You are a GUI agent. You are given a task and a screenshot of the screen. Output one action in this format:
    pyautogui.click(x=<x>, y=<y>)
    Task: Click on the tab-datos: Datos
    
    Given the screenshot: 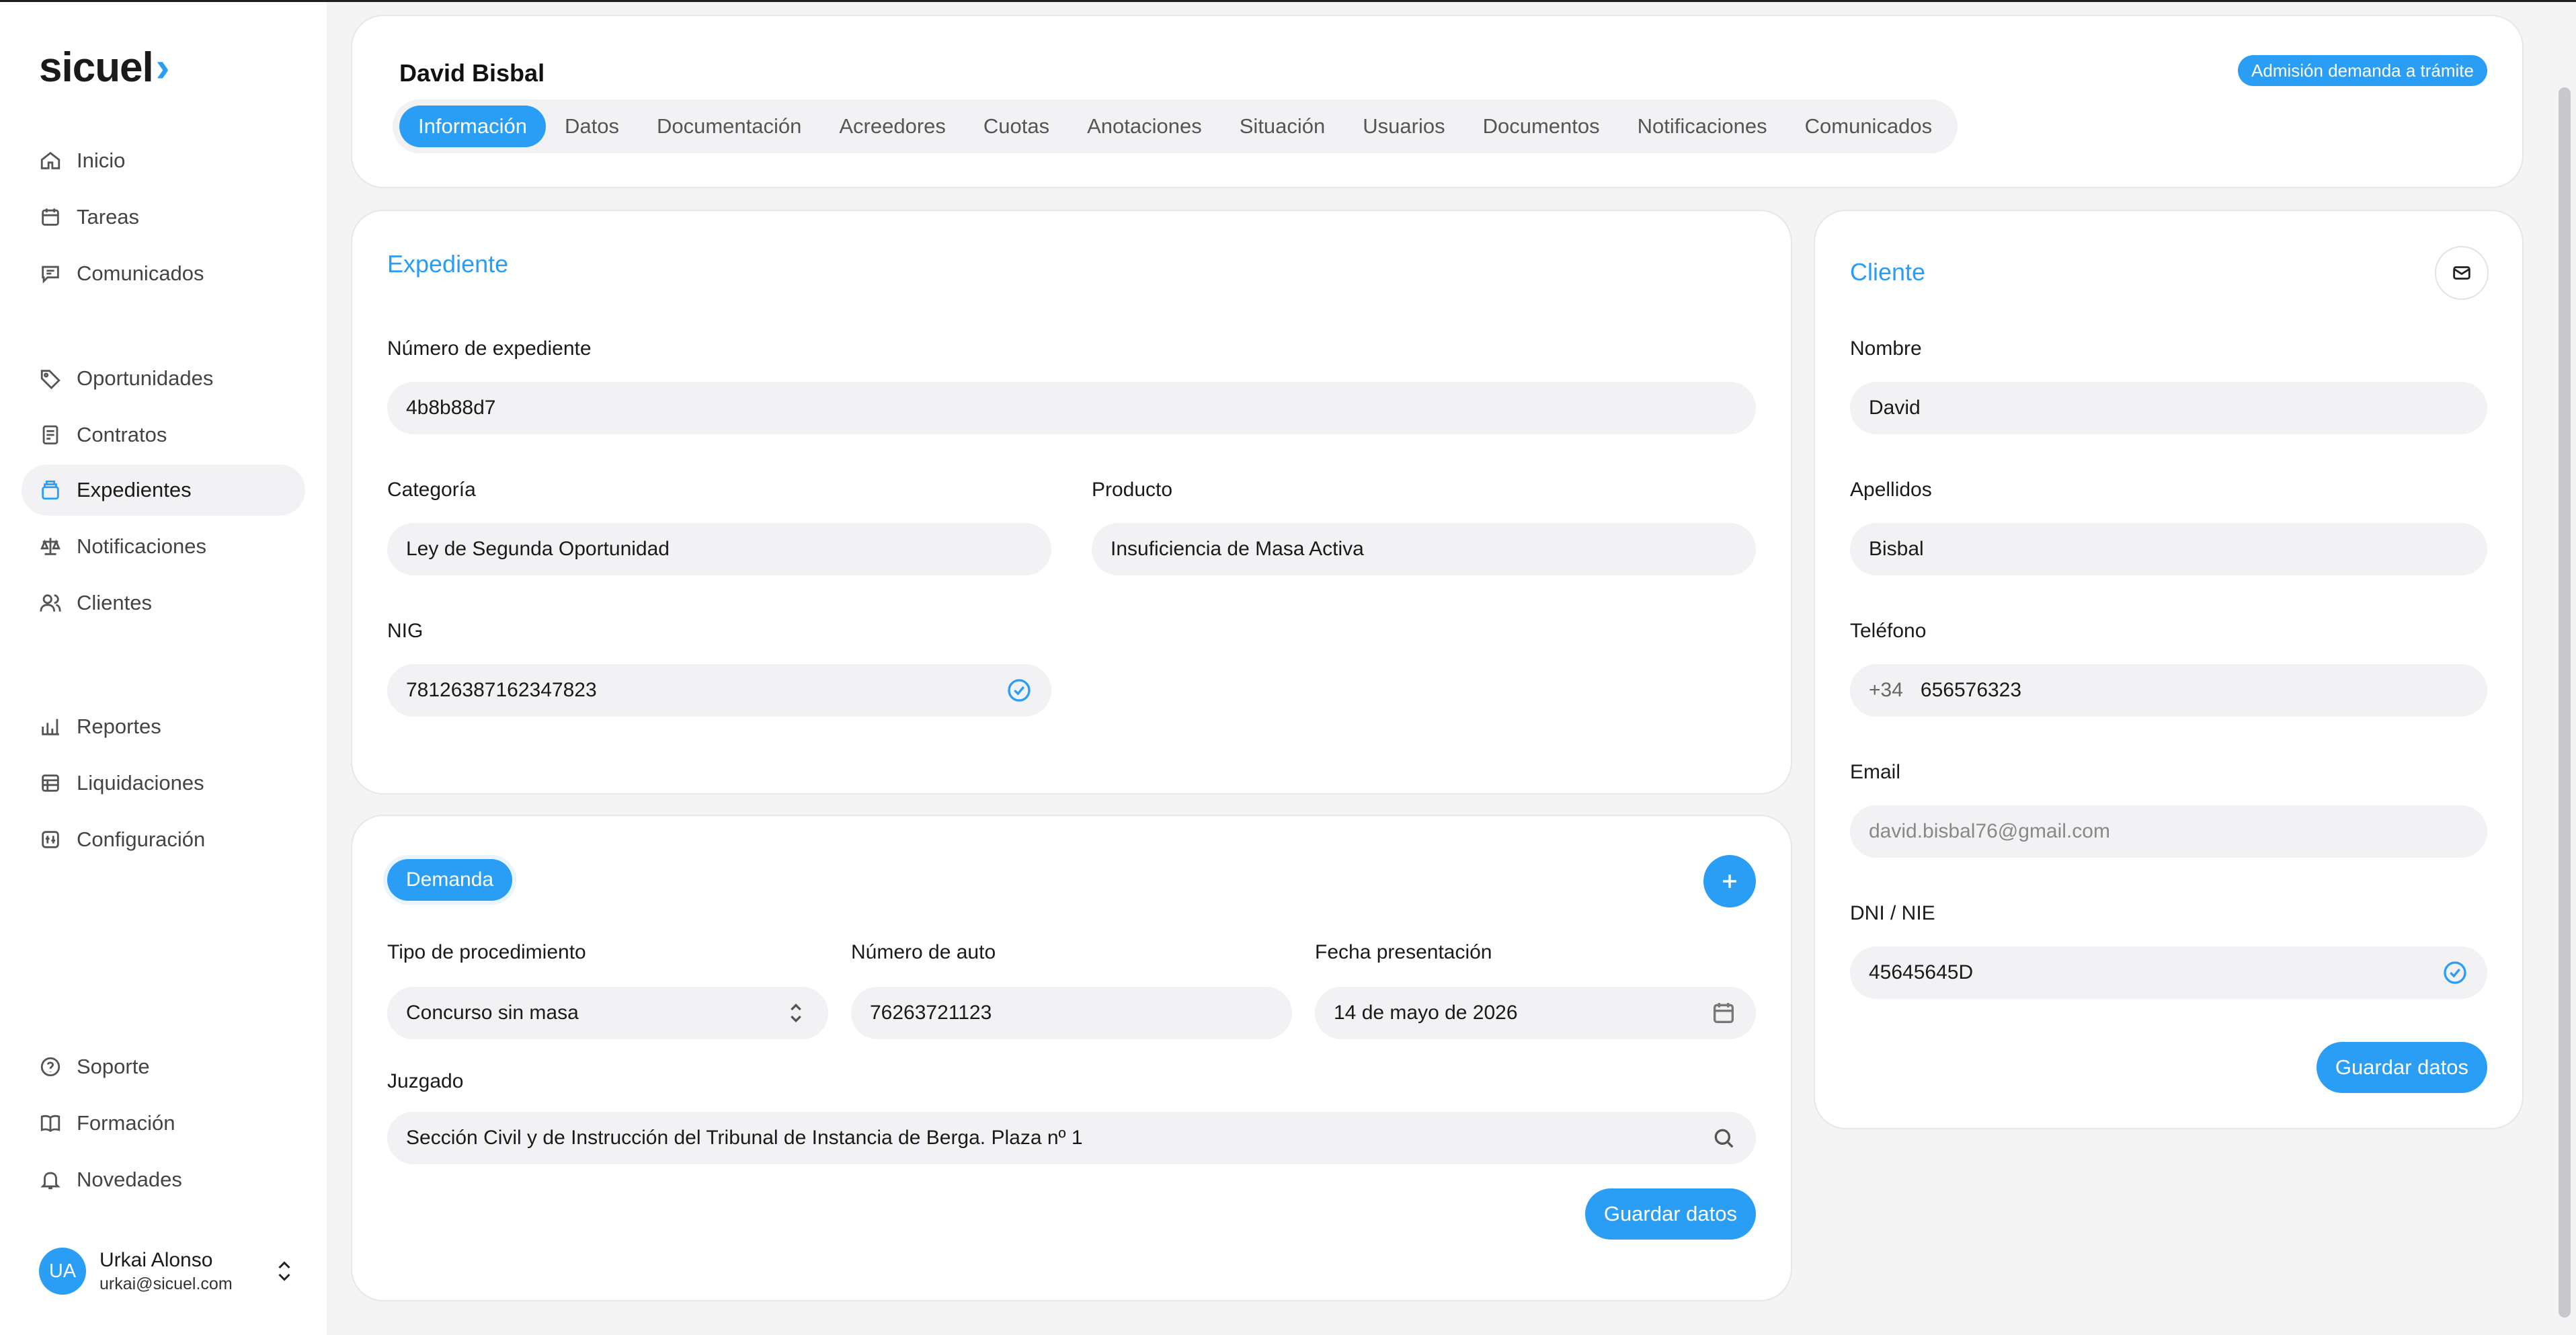 What is the action you would take?
    pyautogui.click(x=592, y=127)
    